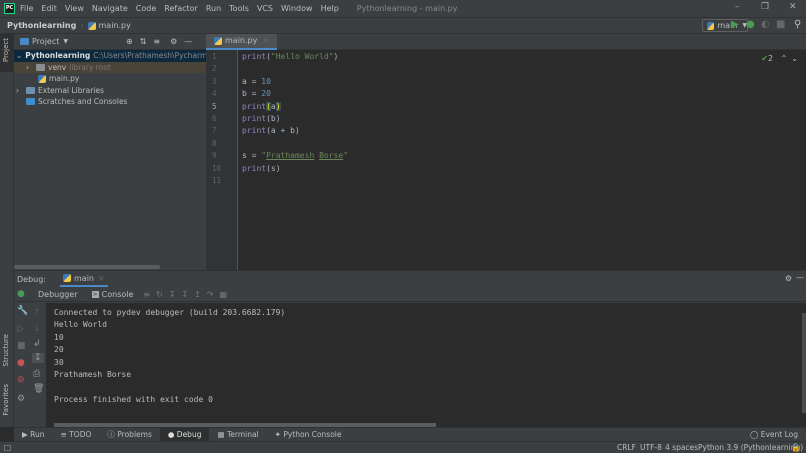  Describe the element at coordinates (21, 380) in the screenshot. I see `mute-breakpoints-icon: ⊘` at that location.